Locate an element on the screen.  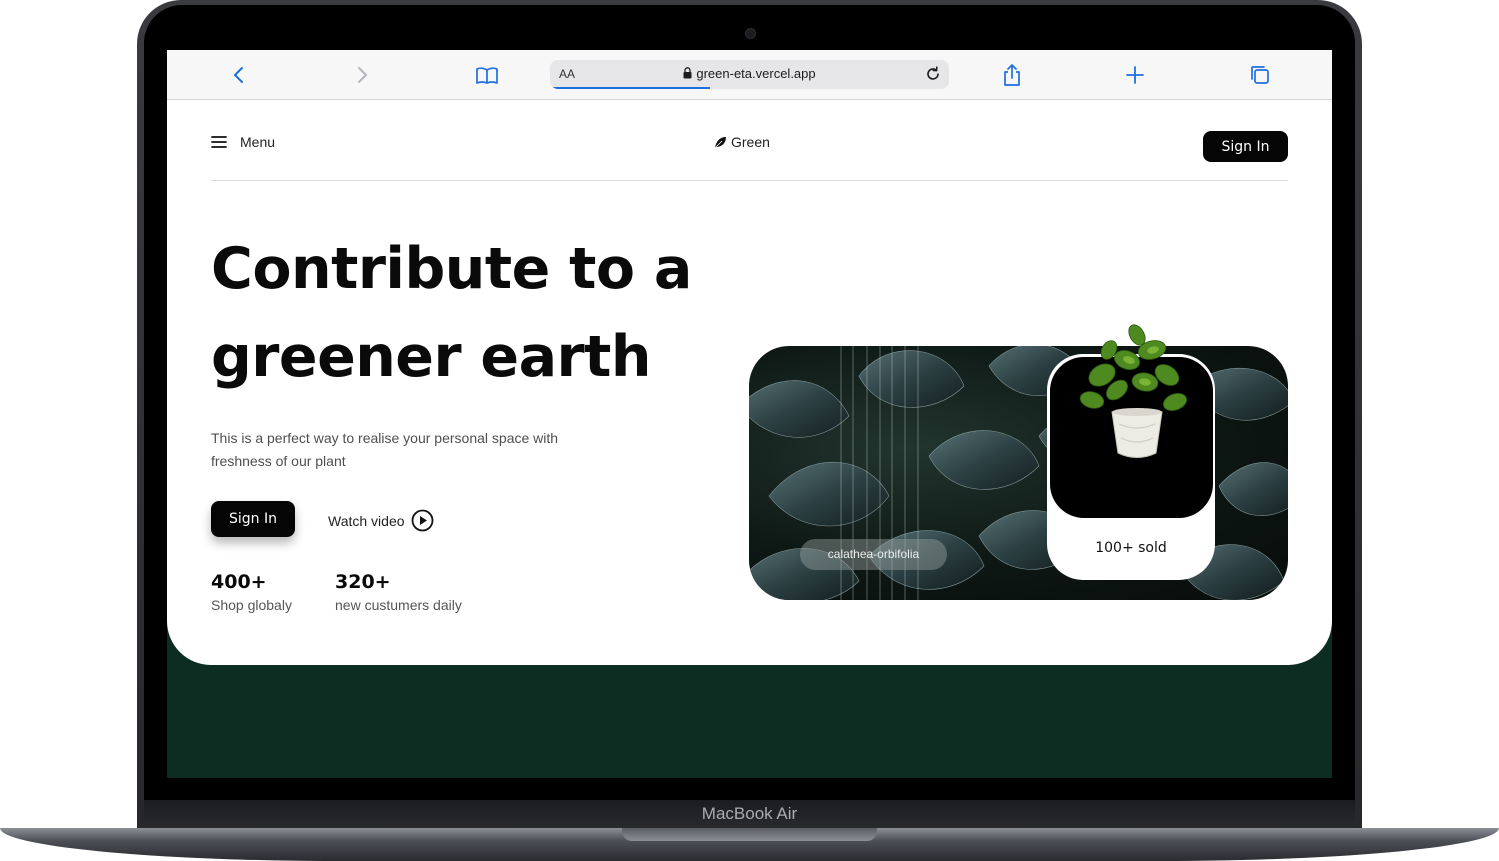
bookmarks-icon is located at coordinates (487, 75).